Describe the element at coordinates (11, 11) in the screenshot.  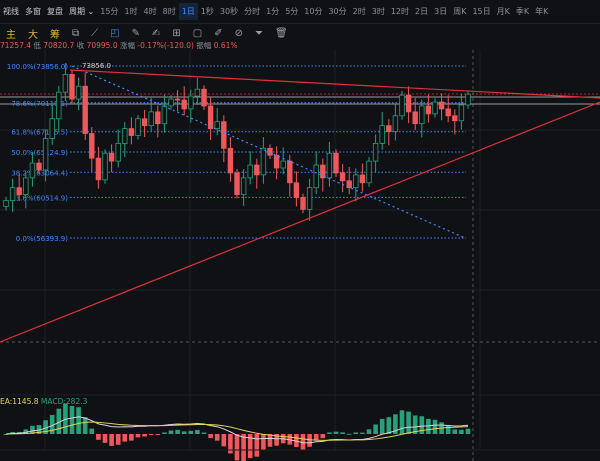
I see `period-tab: 视线` at that location.